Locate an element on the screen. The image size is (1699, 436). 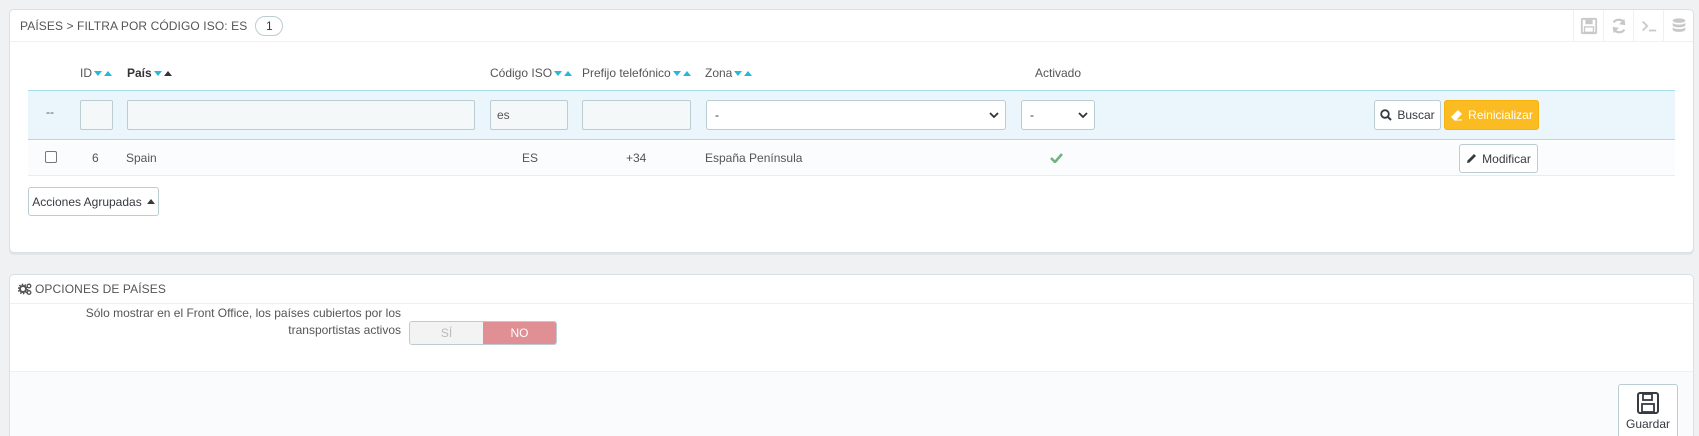
panel-heading: PAÍSES > FILTRA POR CÓDIGO ISO: ES 1 is located at coordinates (851, 26).